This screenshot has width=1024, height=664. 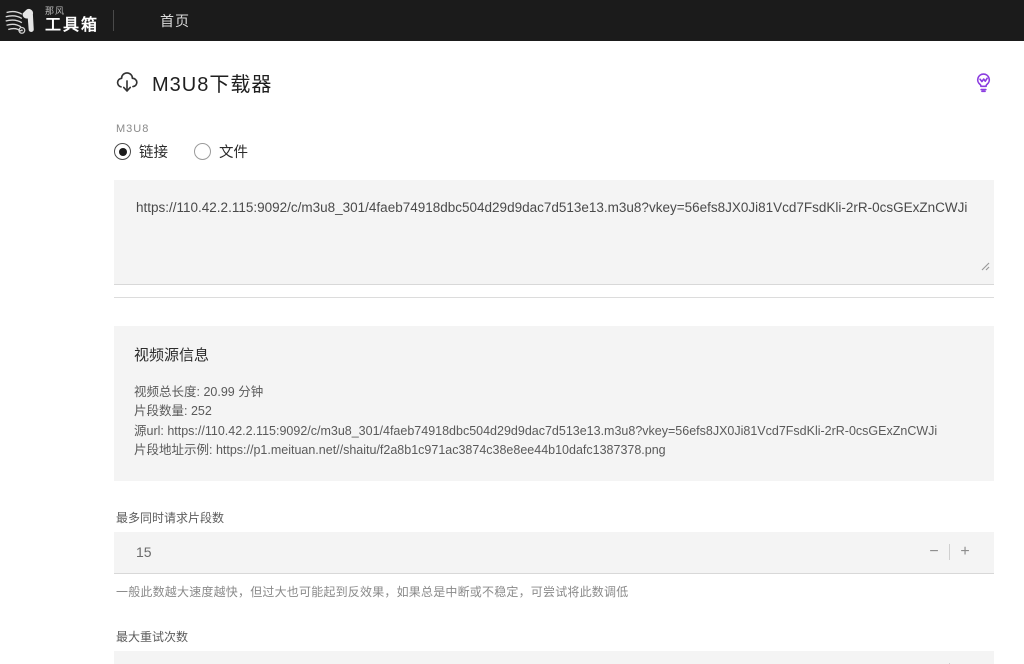 I want to click on radio-option-link: 链接, so click(x=141, y=151).